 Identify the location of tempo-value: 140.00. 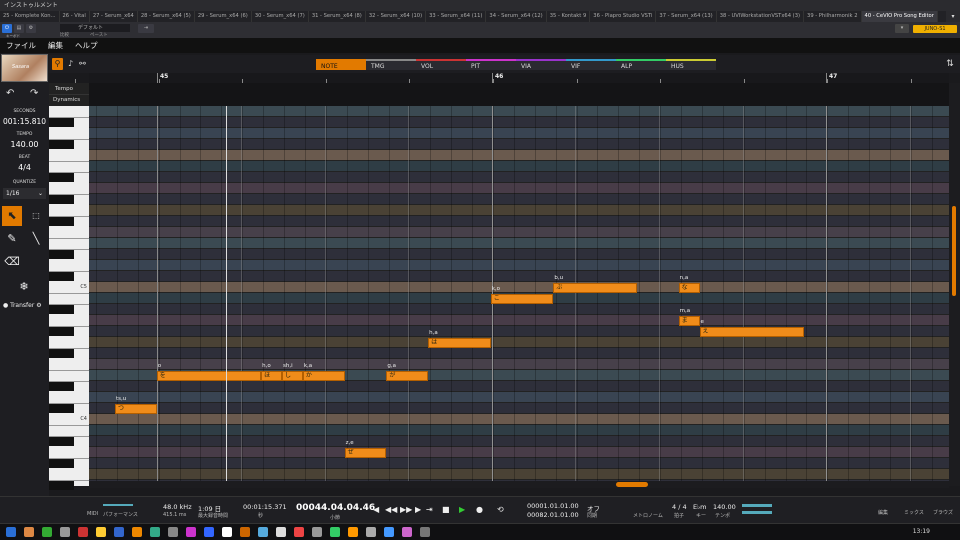
(24, 144).